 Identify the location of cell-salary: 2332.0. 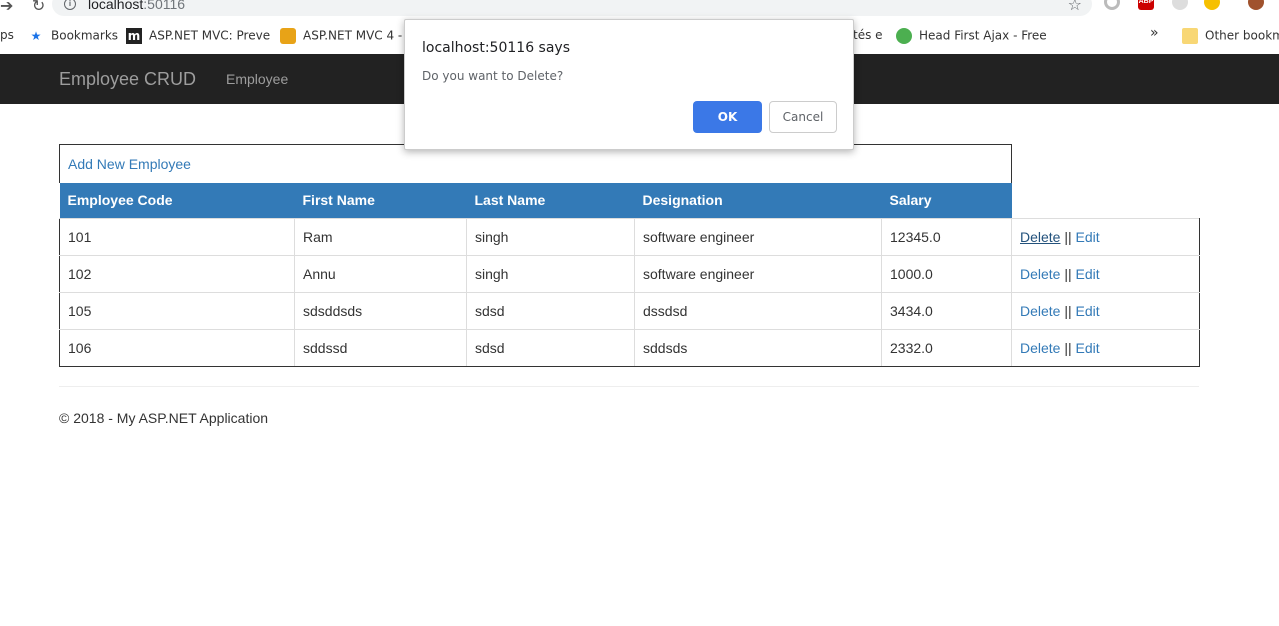
(946, 348).